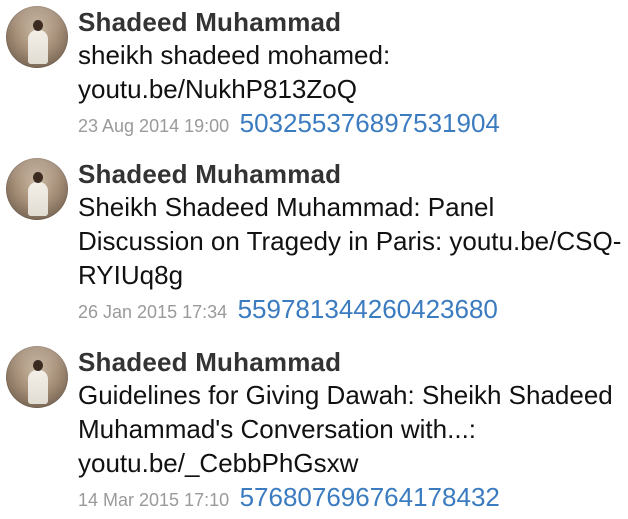 This screenshot has width=628, height=519. I want to click on tweet-id-link: 503255376897531904, so click(370, 123).